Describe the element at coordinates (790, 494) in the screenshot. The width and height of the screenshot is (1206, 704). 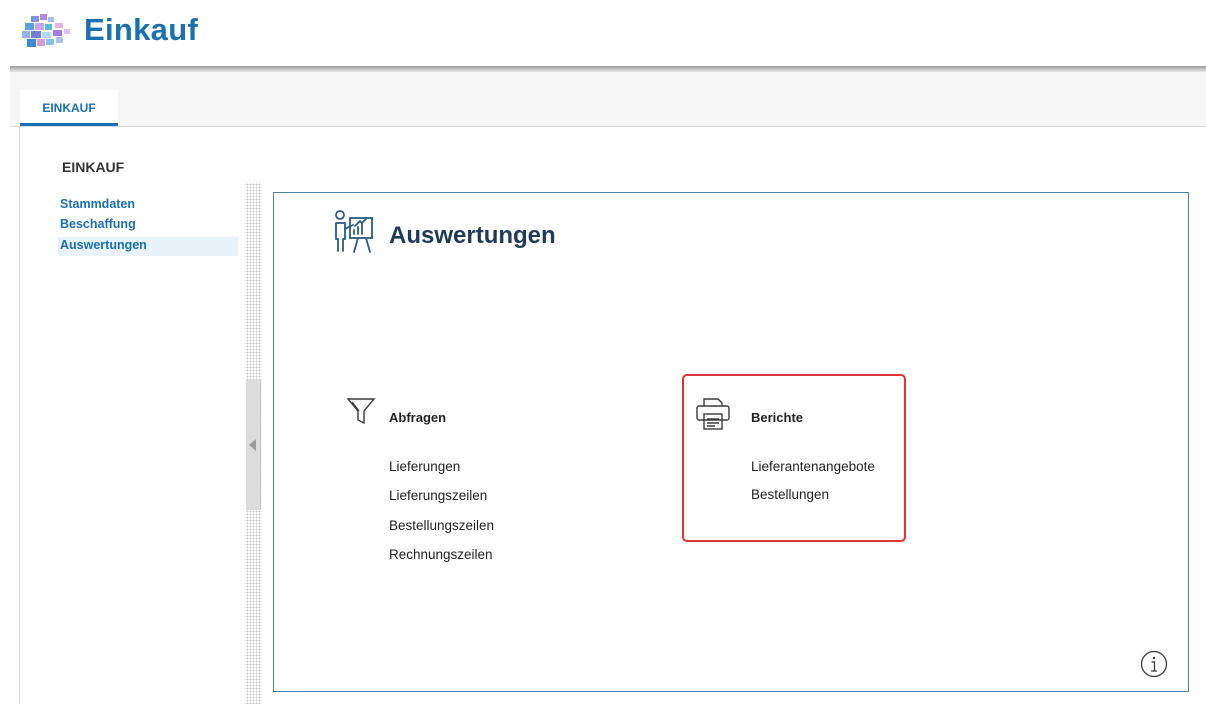
I see `link-bestellungen: Bestellungen` at that location.